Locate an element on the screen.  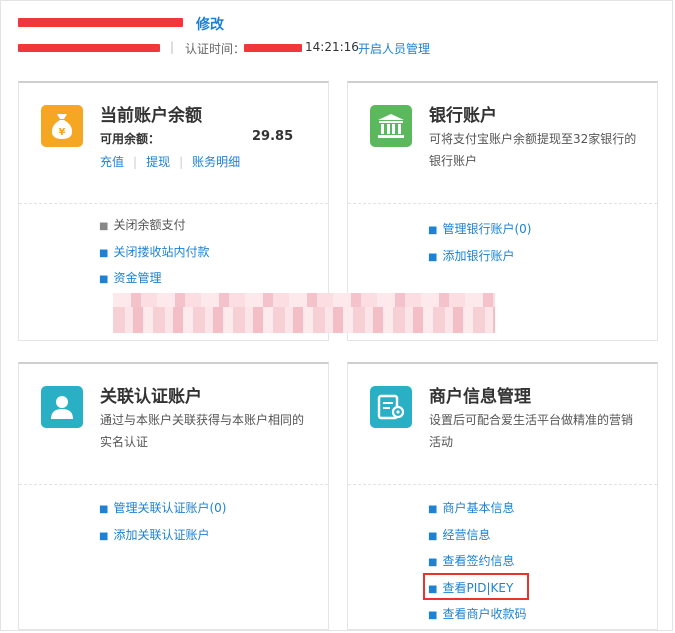
link-label: 添加关联认证账户 is located at coordinates (161, 534).